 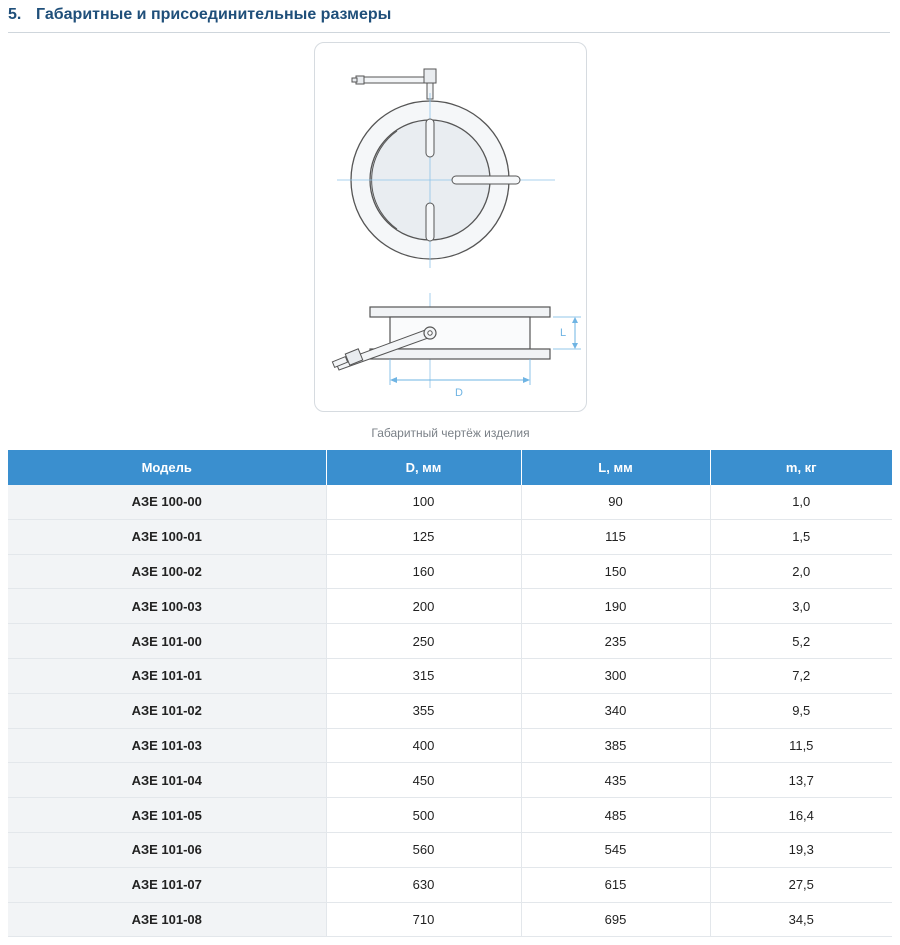 What do you see at coordinates (167, 676) in the screenshot?
I see `cell-model: АЗЕ 101-01` at bounding box center [167, 676].